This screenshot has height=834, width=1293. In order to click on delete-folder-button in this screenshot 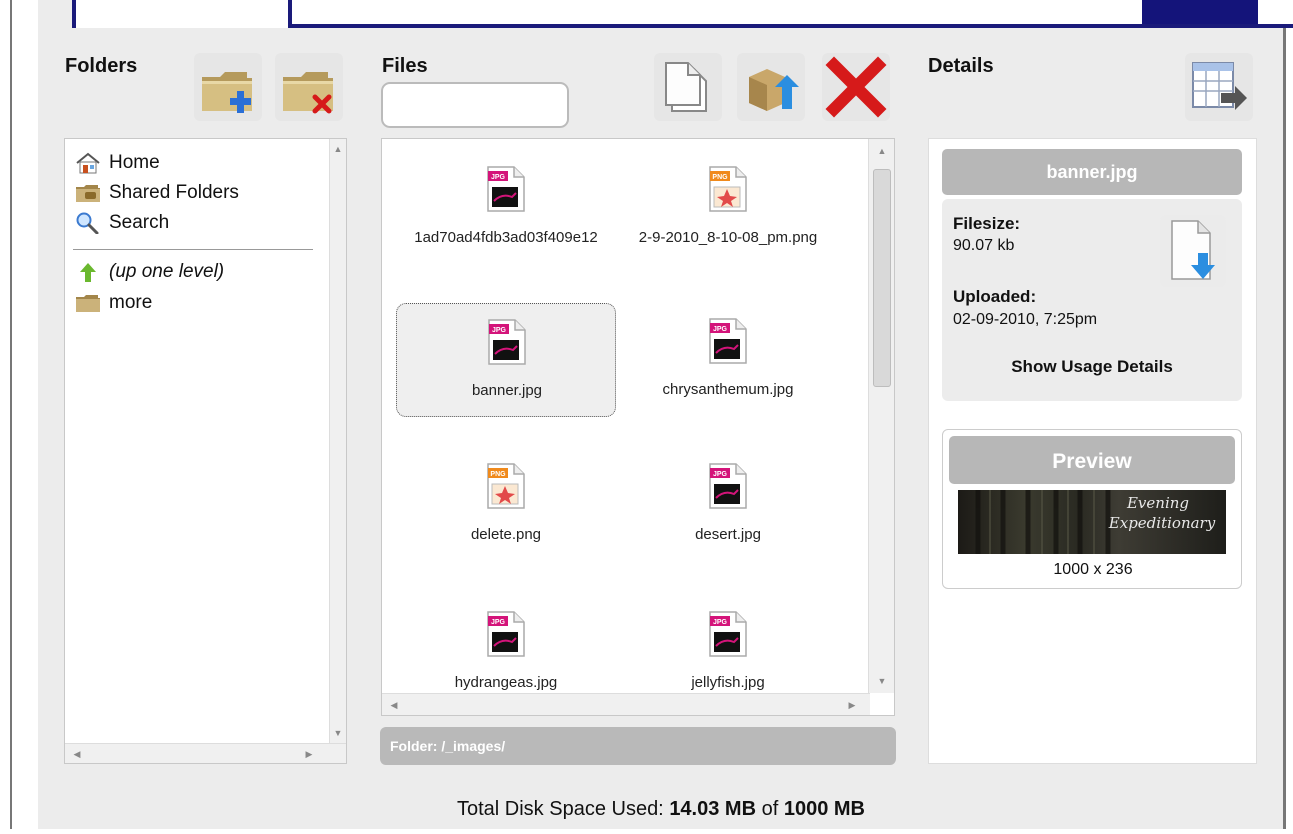, I will do `click(309, 87)`.